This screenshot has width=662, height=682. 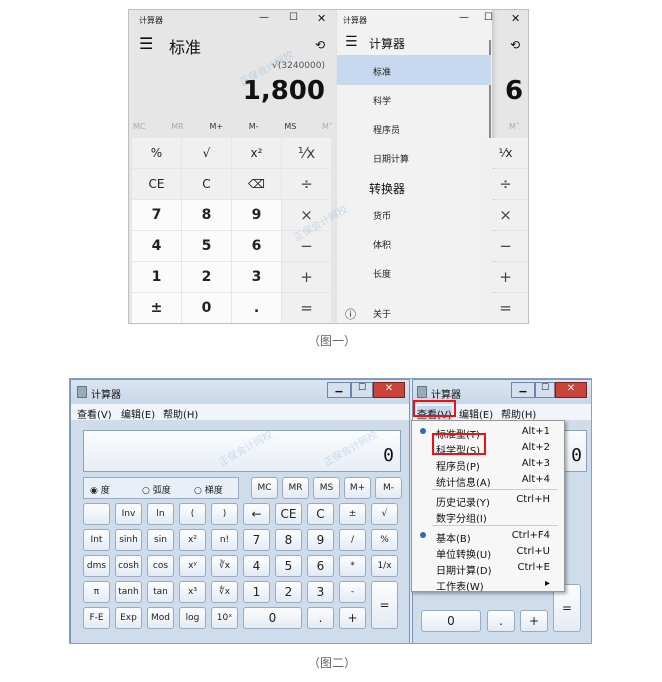 What do you see at coordinates (461, 517) in the screenshot?
I see `menu-item-label: 数字分组(I)` at bounding box center [461, 517].